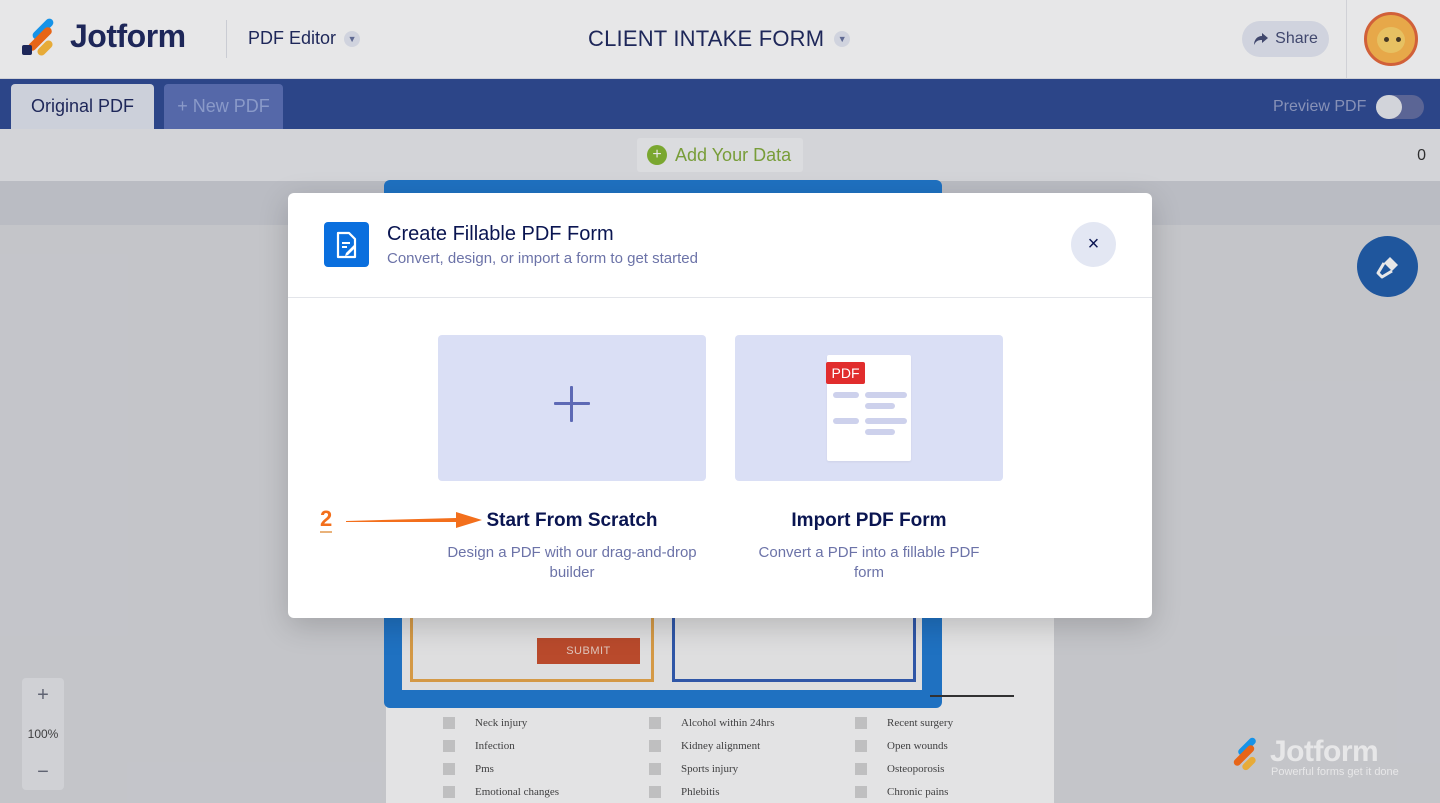  What do you see at coordinates (572, 404) in the screenshot?
I see `plus-icon` at bounding box center [572, 404].